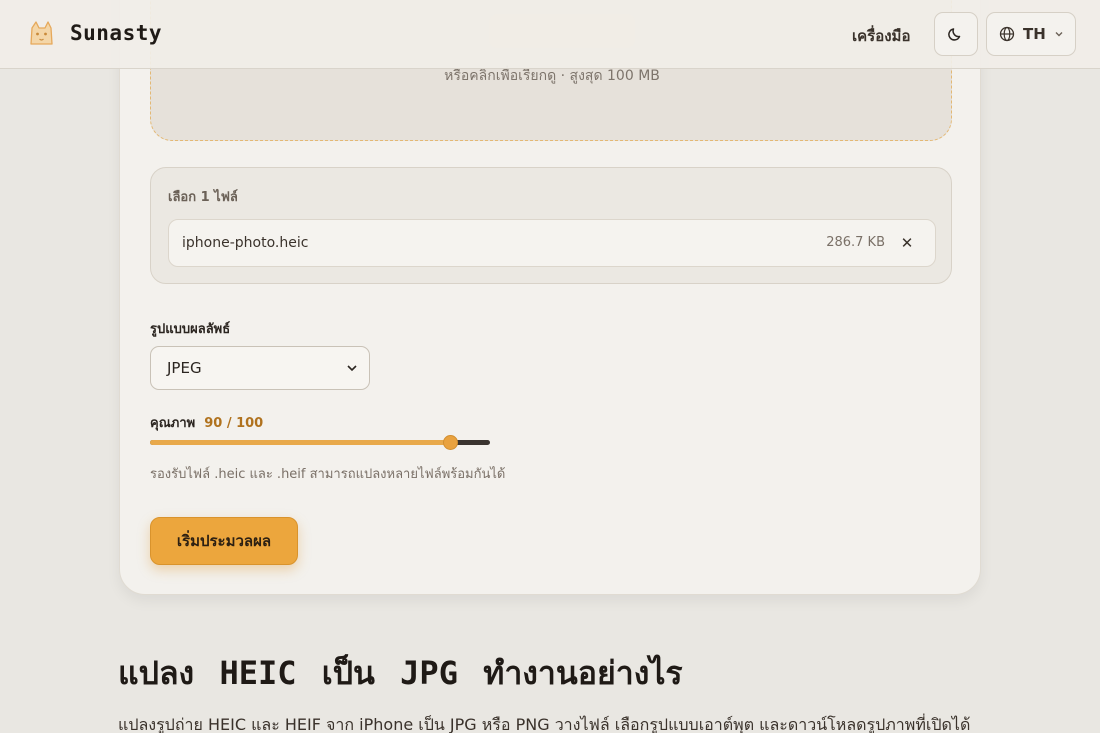  I want to click on cat-logo-icon, so click(41, 33).